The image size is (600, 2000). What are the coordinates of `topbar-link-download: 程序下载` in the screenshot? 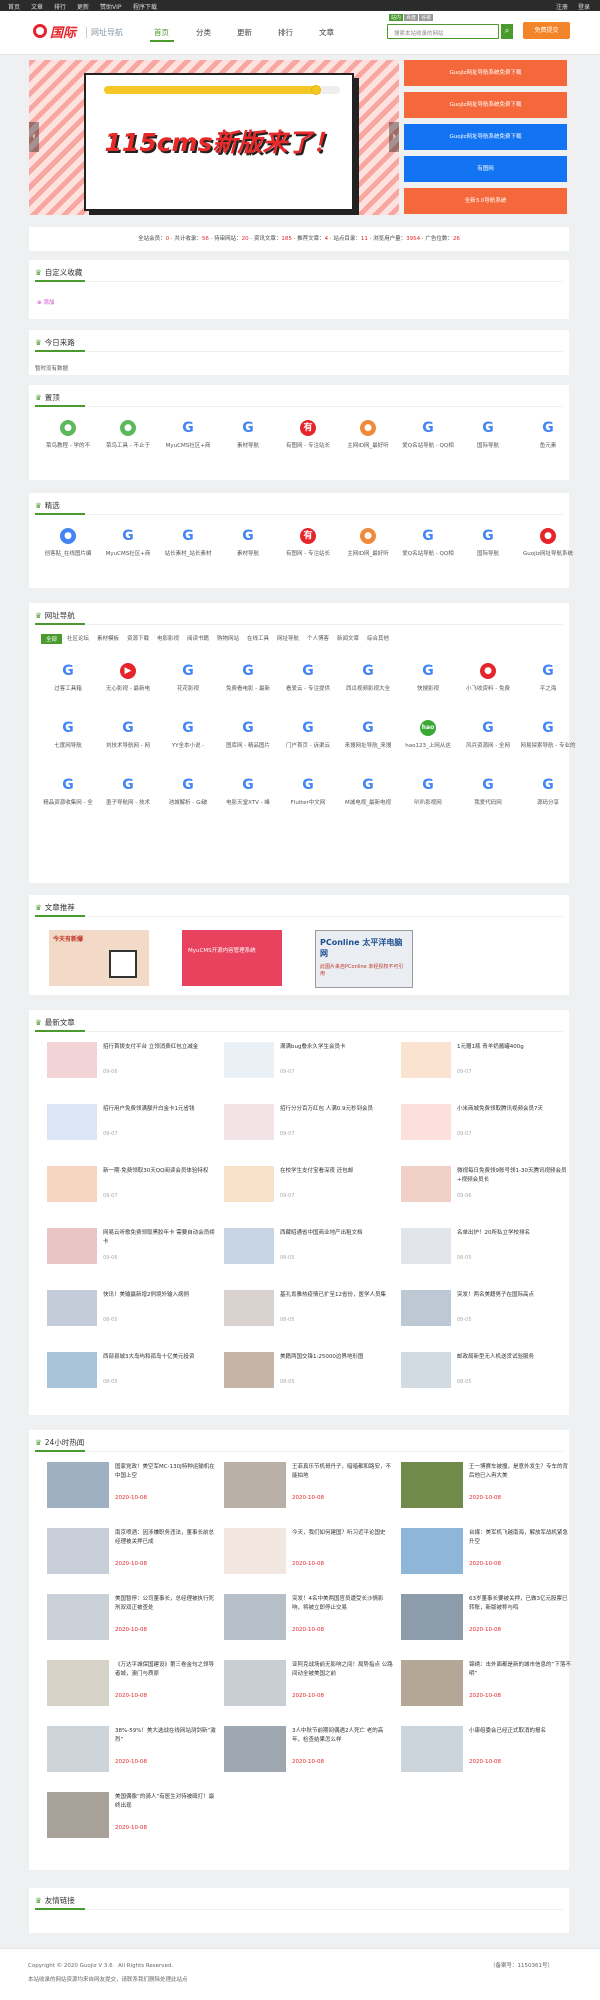 It's located at (145, 6).